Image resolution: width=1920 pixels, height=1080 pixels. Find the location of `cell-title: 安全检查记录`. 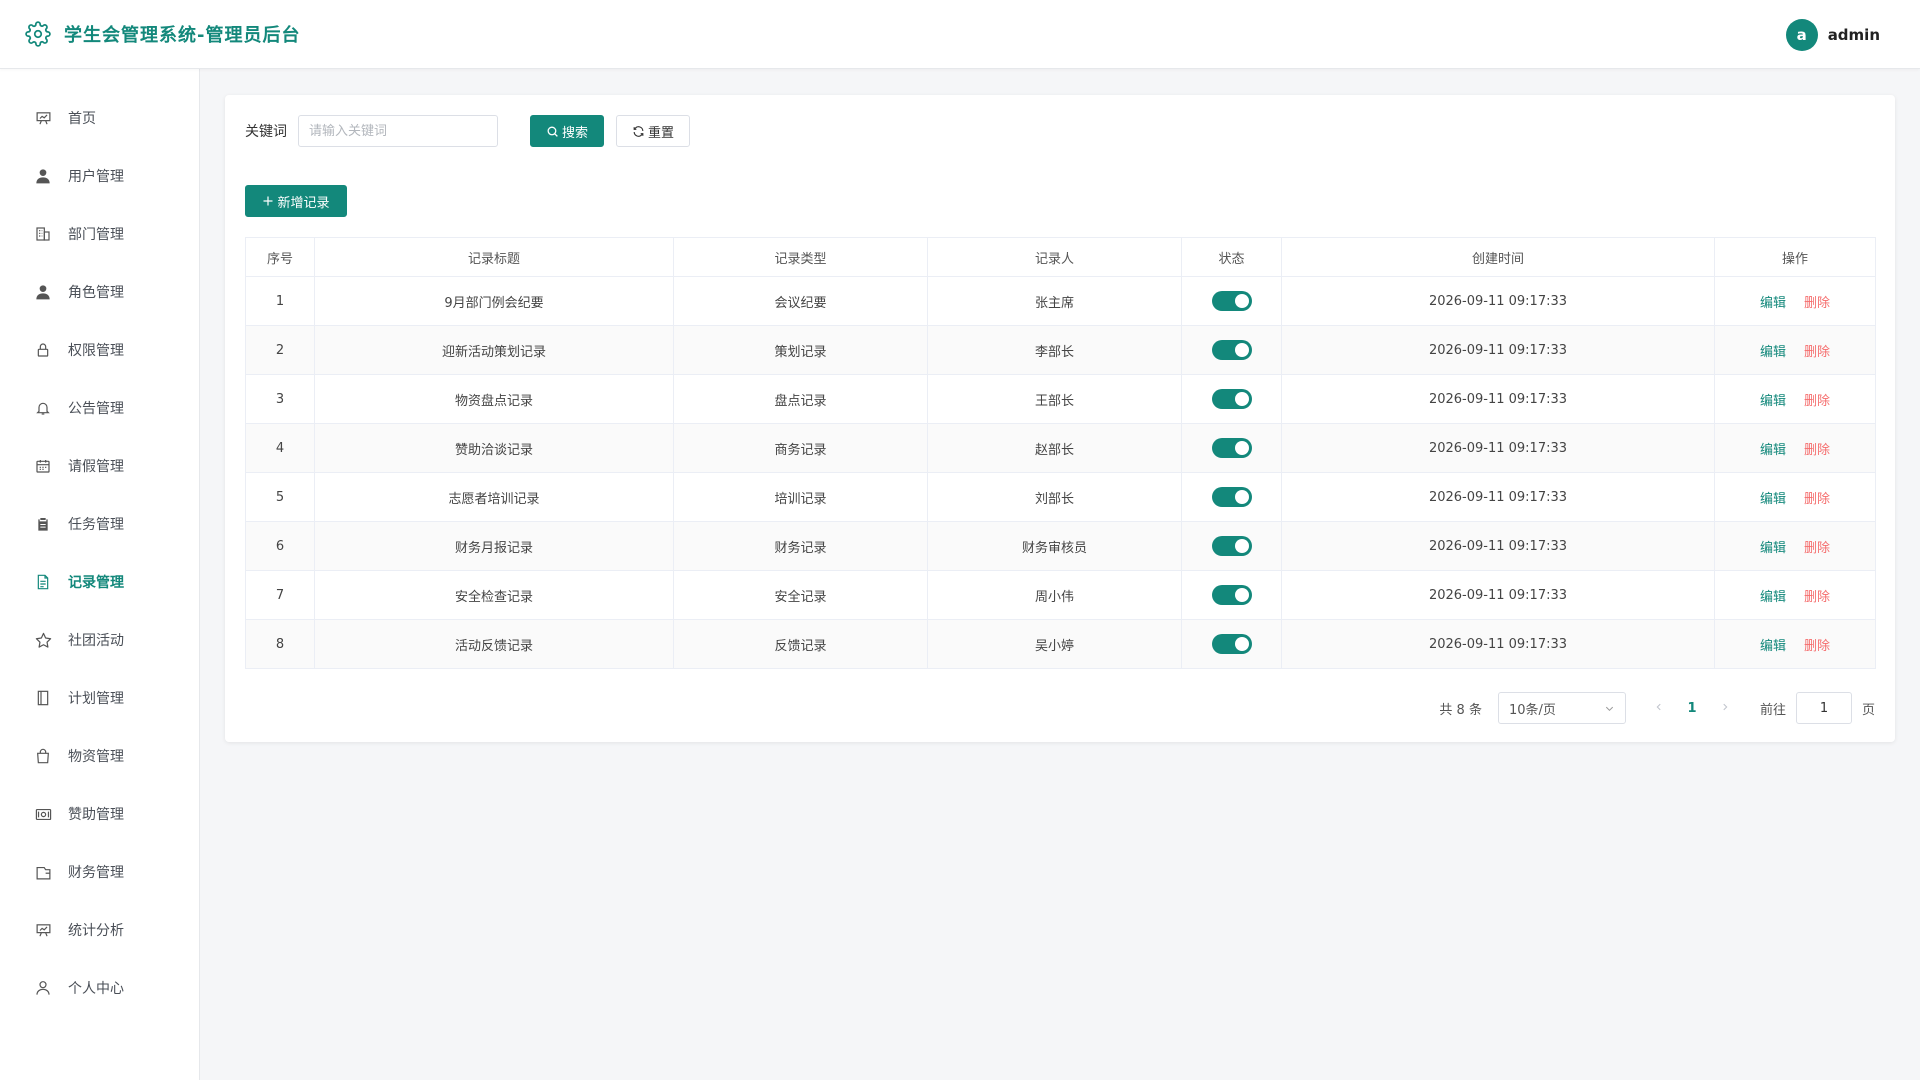

cell-title: 安全检查记录 is located at coordinates (494, 595).